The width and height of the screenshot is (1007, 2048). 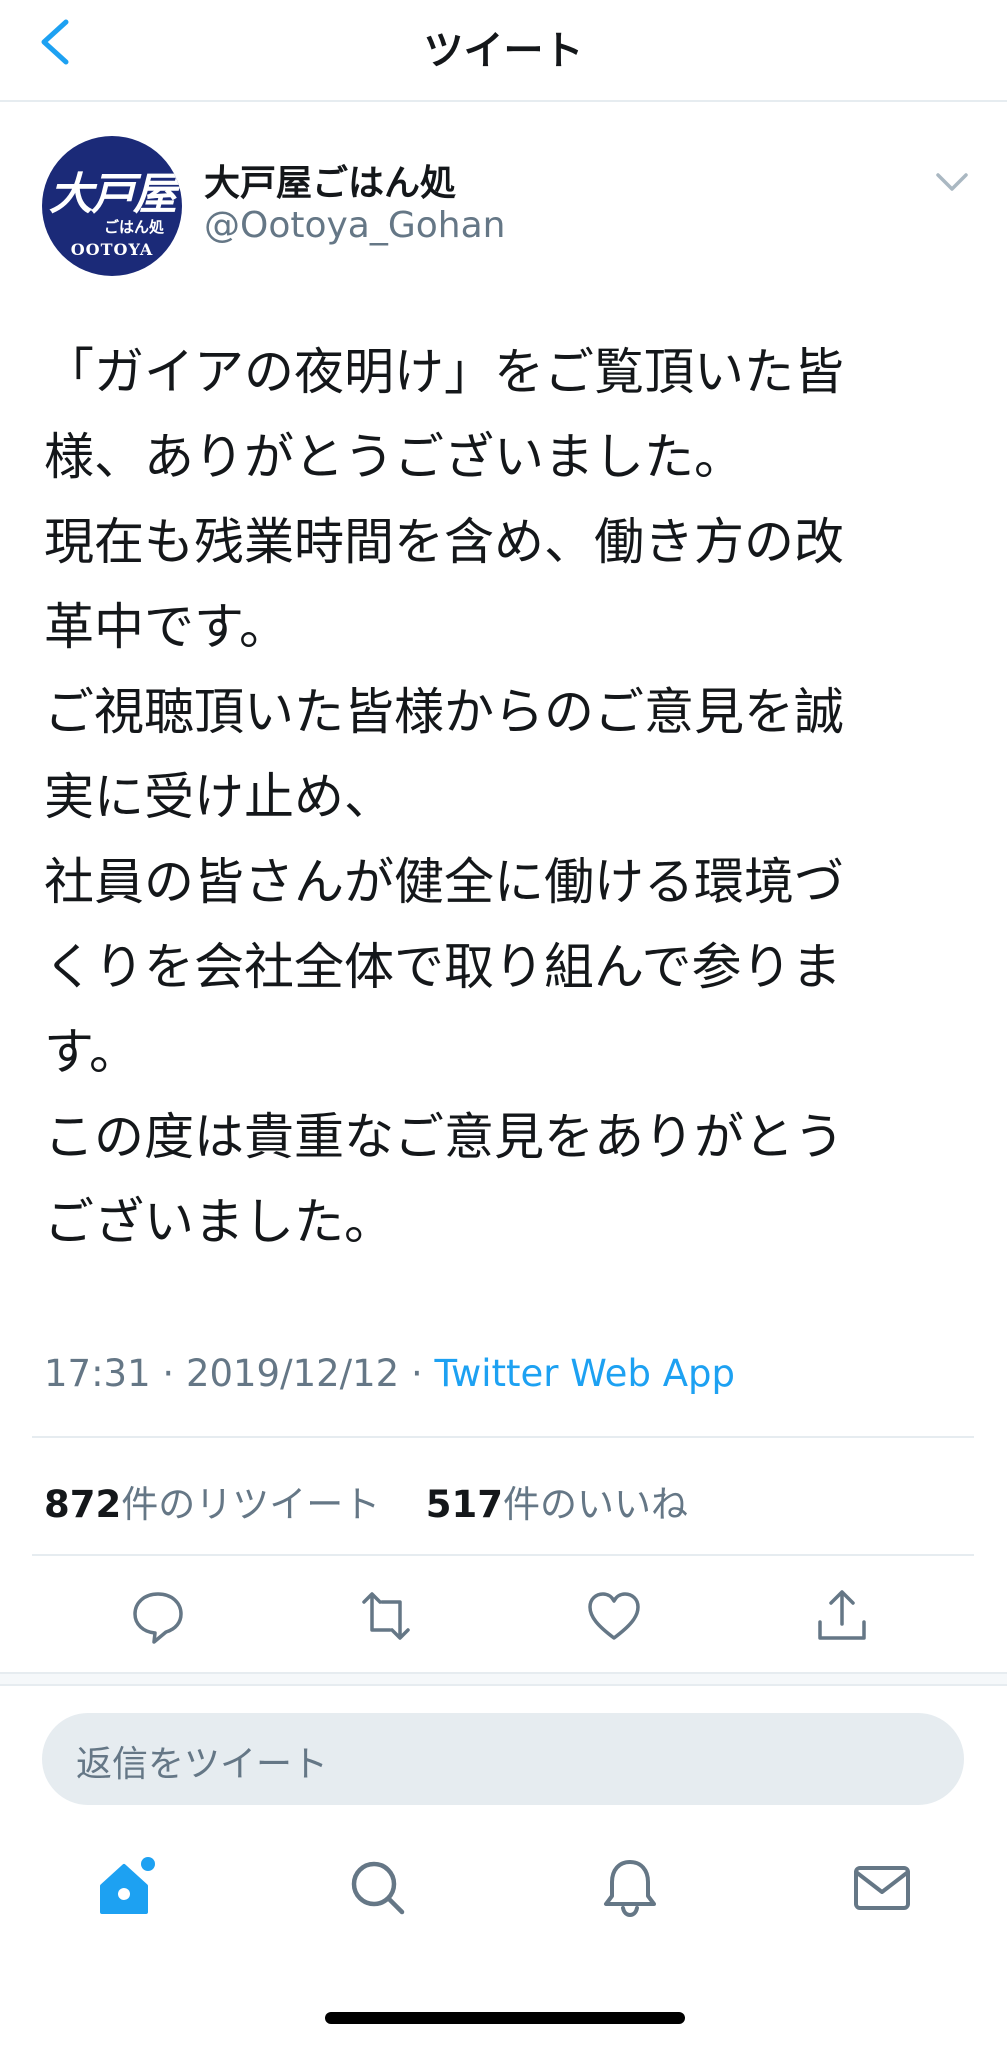 I want to click on reply-placeholder: 返信をツイート, so click(x=202, y=1764).